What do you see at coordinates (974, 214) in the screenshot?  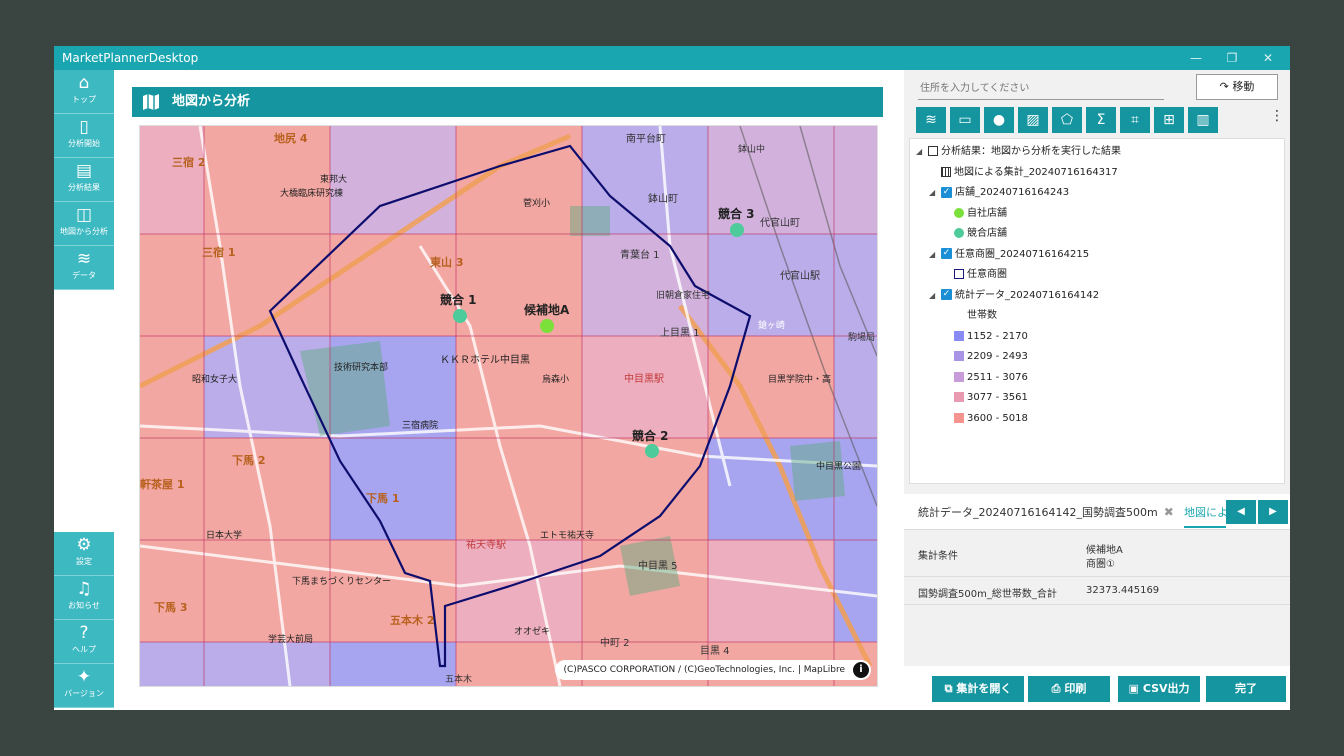 I see `tree-item: 自社店舗` at bounding box center [974, 214].